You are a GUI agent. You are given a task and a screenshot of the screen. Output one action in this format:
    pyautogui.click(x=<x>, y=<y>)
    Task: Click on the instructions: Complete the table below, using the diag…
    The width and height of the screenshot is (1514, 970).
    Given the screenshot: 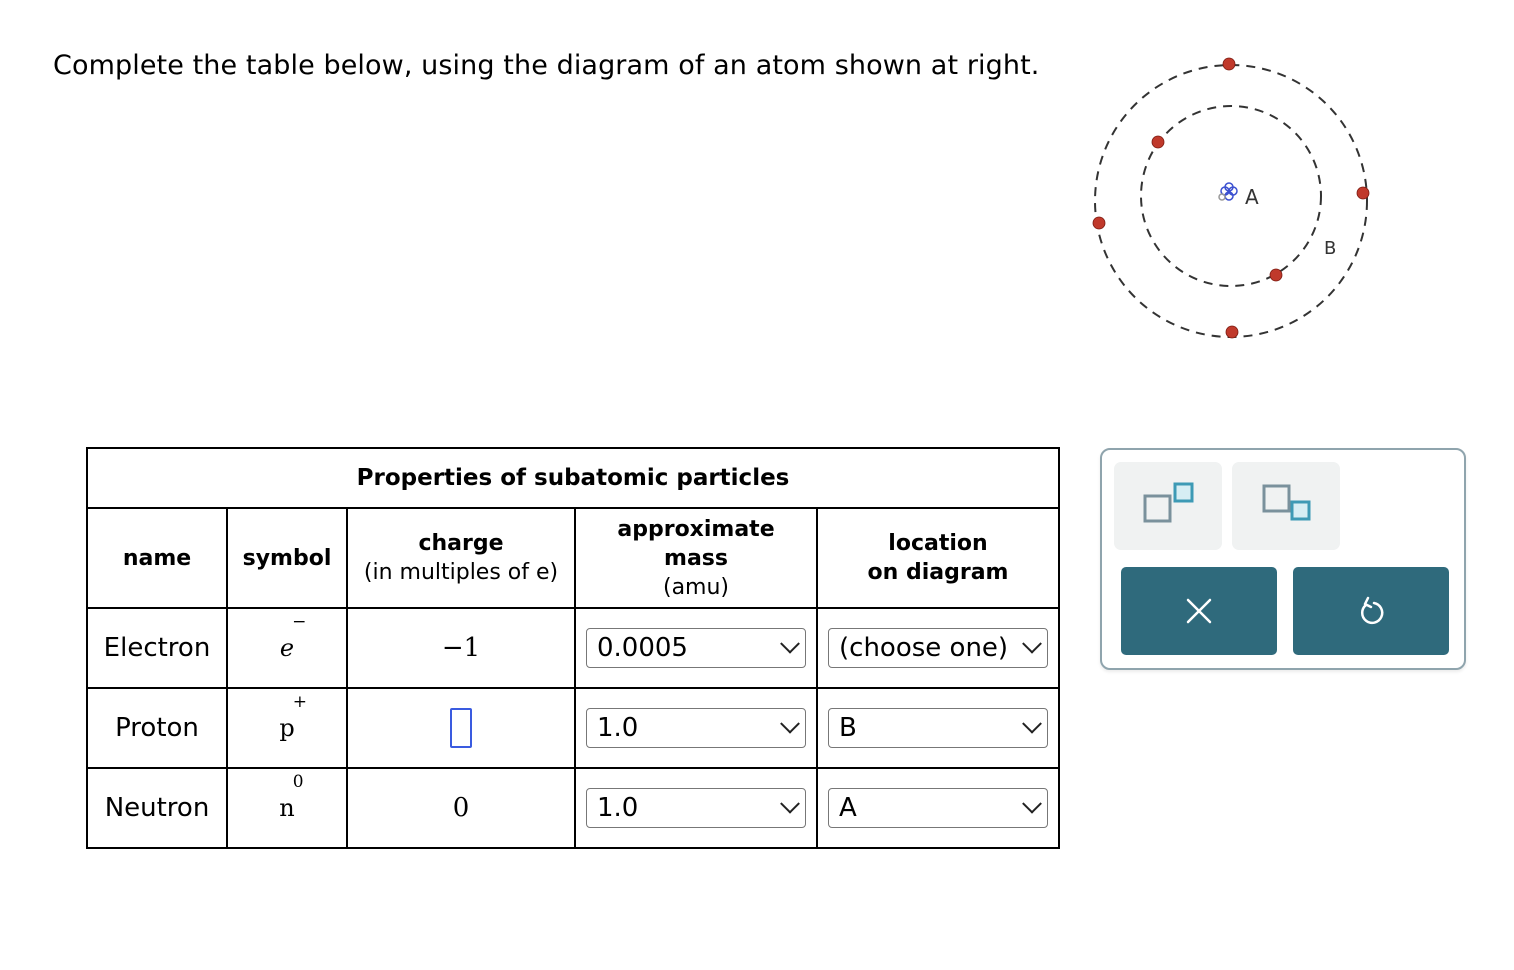 What is the action you would take?
    pyautogui.click(x=546, y=65)
    